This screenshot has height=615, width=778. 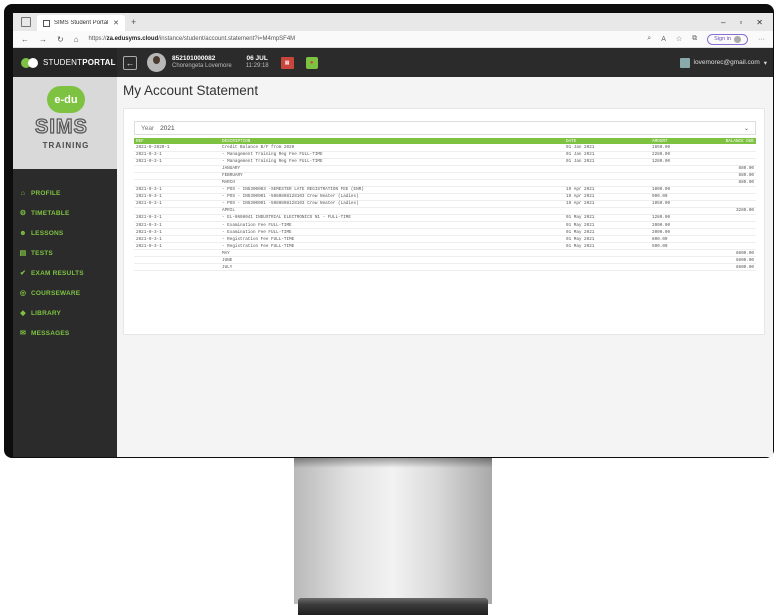 What do you see at coordinates (684, 62) in the screenshot?
I see `user-icon` at bounding box center [684, 62].